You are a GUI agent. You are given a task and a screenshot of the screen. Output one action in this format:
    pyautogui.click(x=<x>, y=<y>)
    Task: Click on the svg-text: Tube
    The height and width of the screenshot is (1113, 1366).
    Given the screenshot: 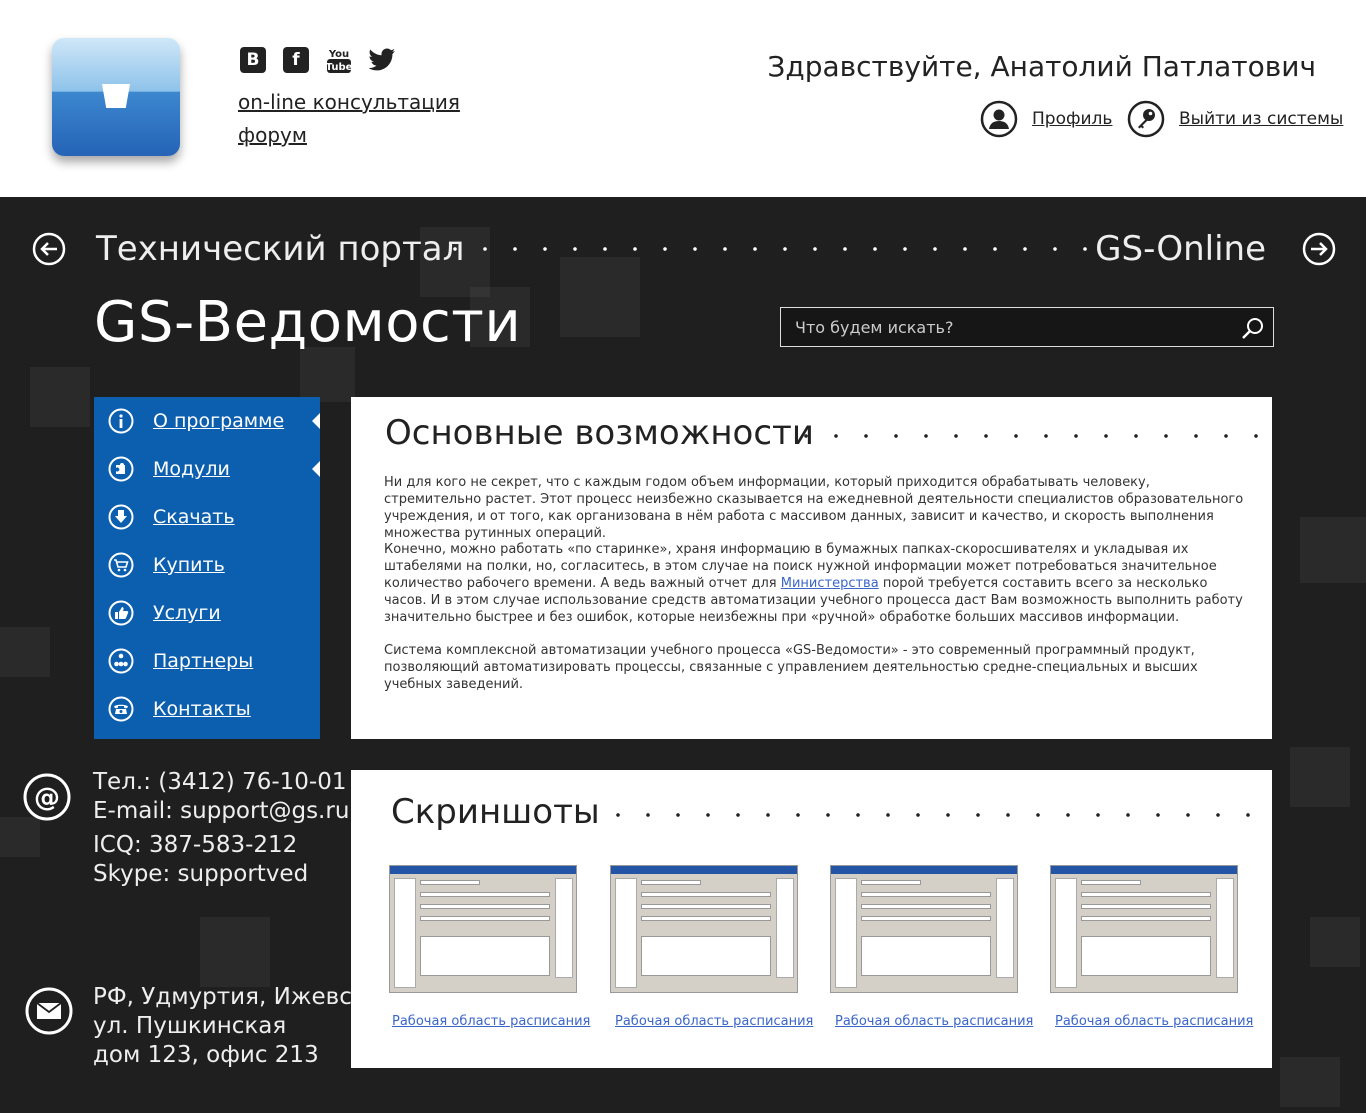 What is the action you would take?
    pyautogui.click(x=339, y=67)
    